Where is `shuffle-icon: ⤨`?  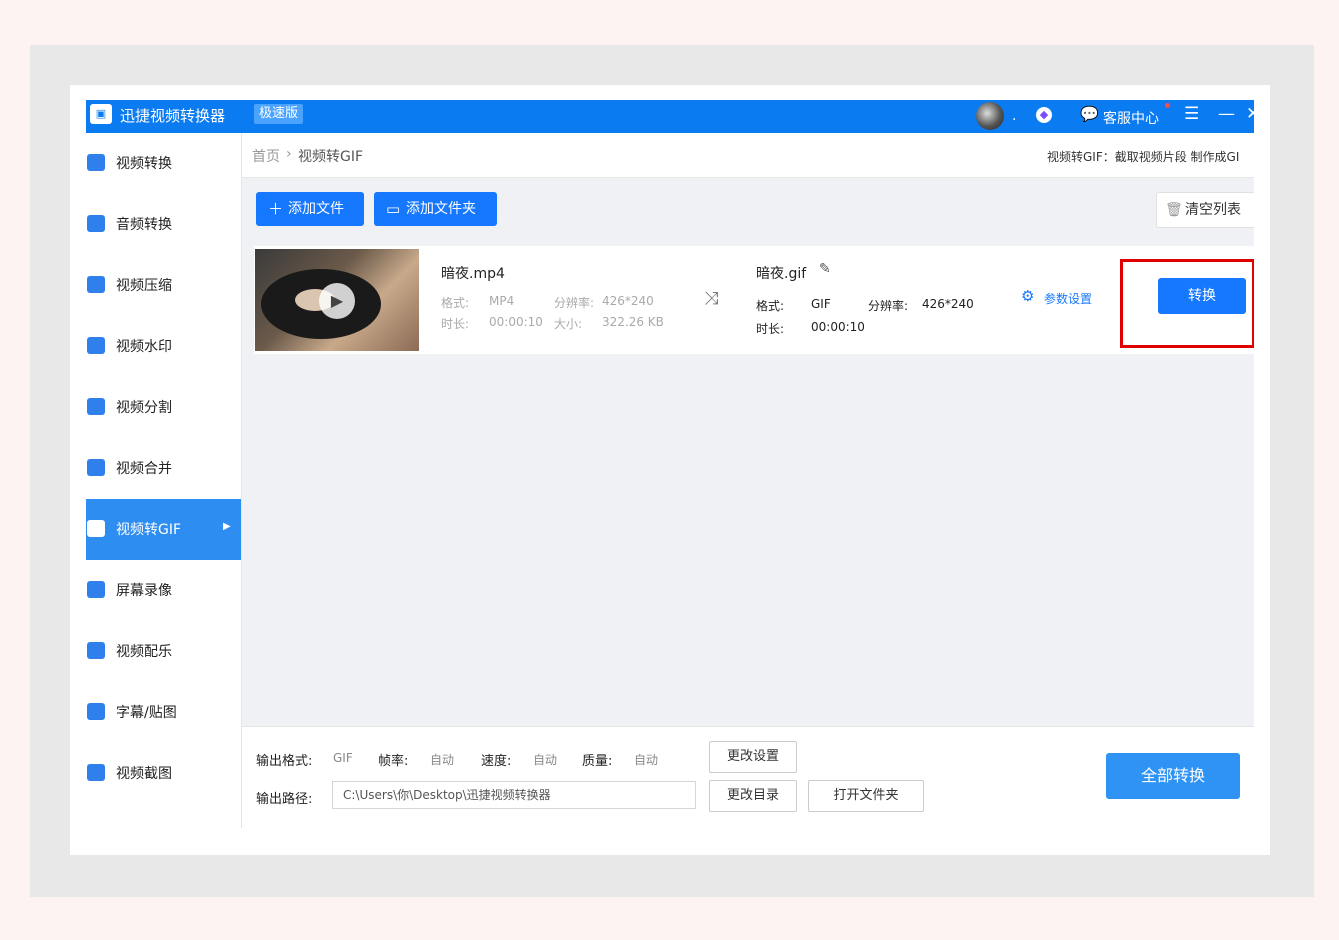
shuffle-icon: ⤨ is located at coordinates (711, 298).